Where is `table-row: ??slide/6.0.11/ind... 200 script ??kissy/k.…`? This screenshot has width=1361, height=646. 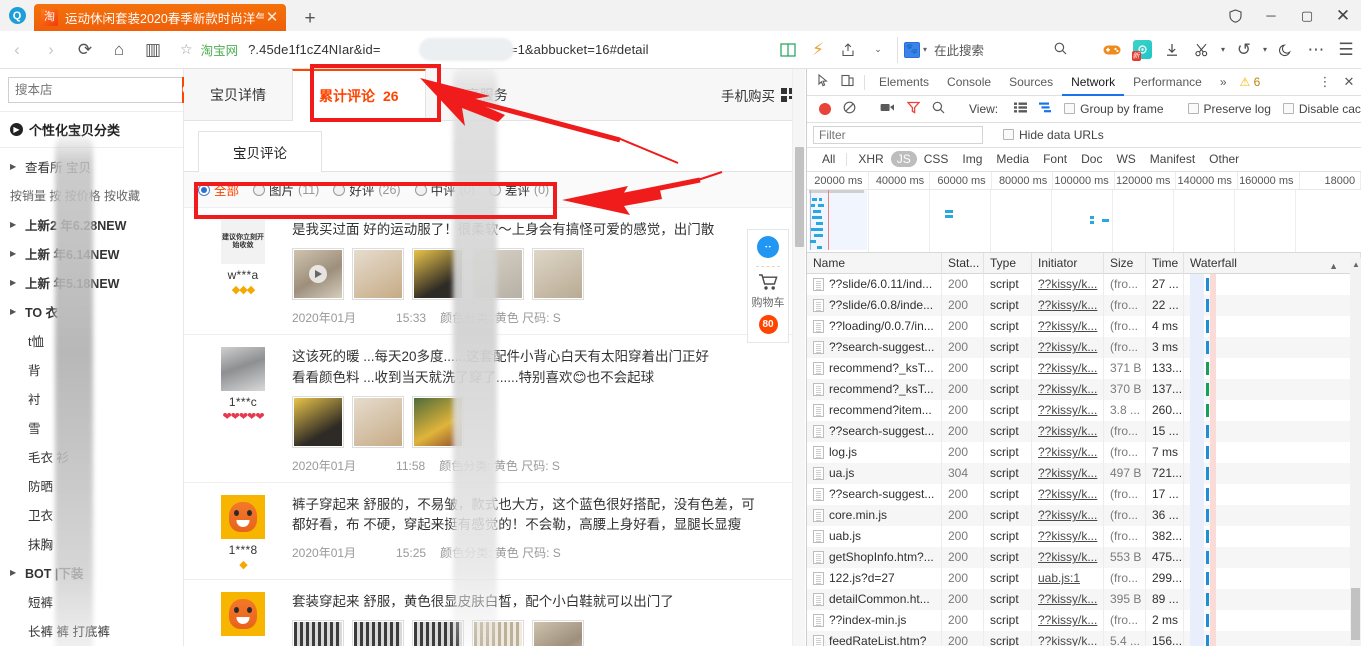 table-row: ??slide/6.0.11/ind... 200 script ??kissy/k.… is located at coordinates (1084, 285).